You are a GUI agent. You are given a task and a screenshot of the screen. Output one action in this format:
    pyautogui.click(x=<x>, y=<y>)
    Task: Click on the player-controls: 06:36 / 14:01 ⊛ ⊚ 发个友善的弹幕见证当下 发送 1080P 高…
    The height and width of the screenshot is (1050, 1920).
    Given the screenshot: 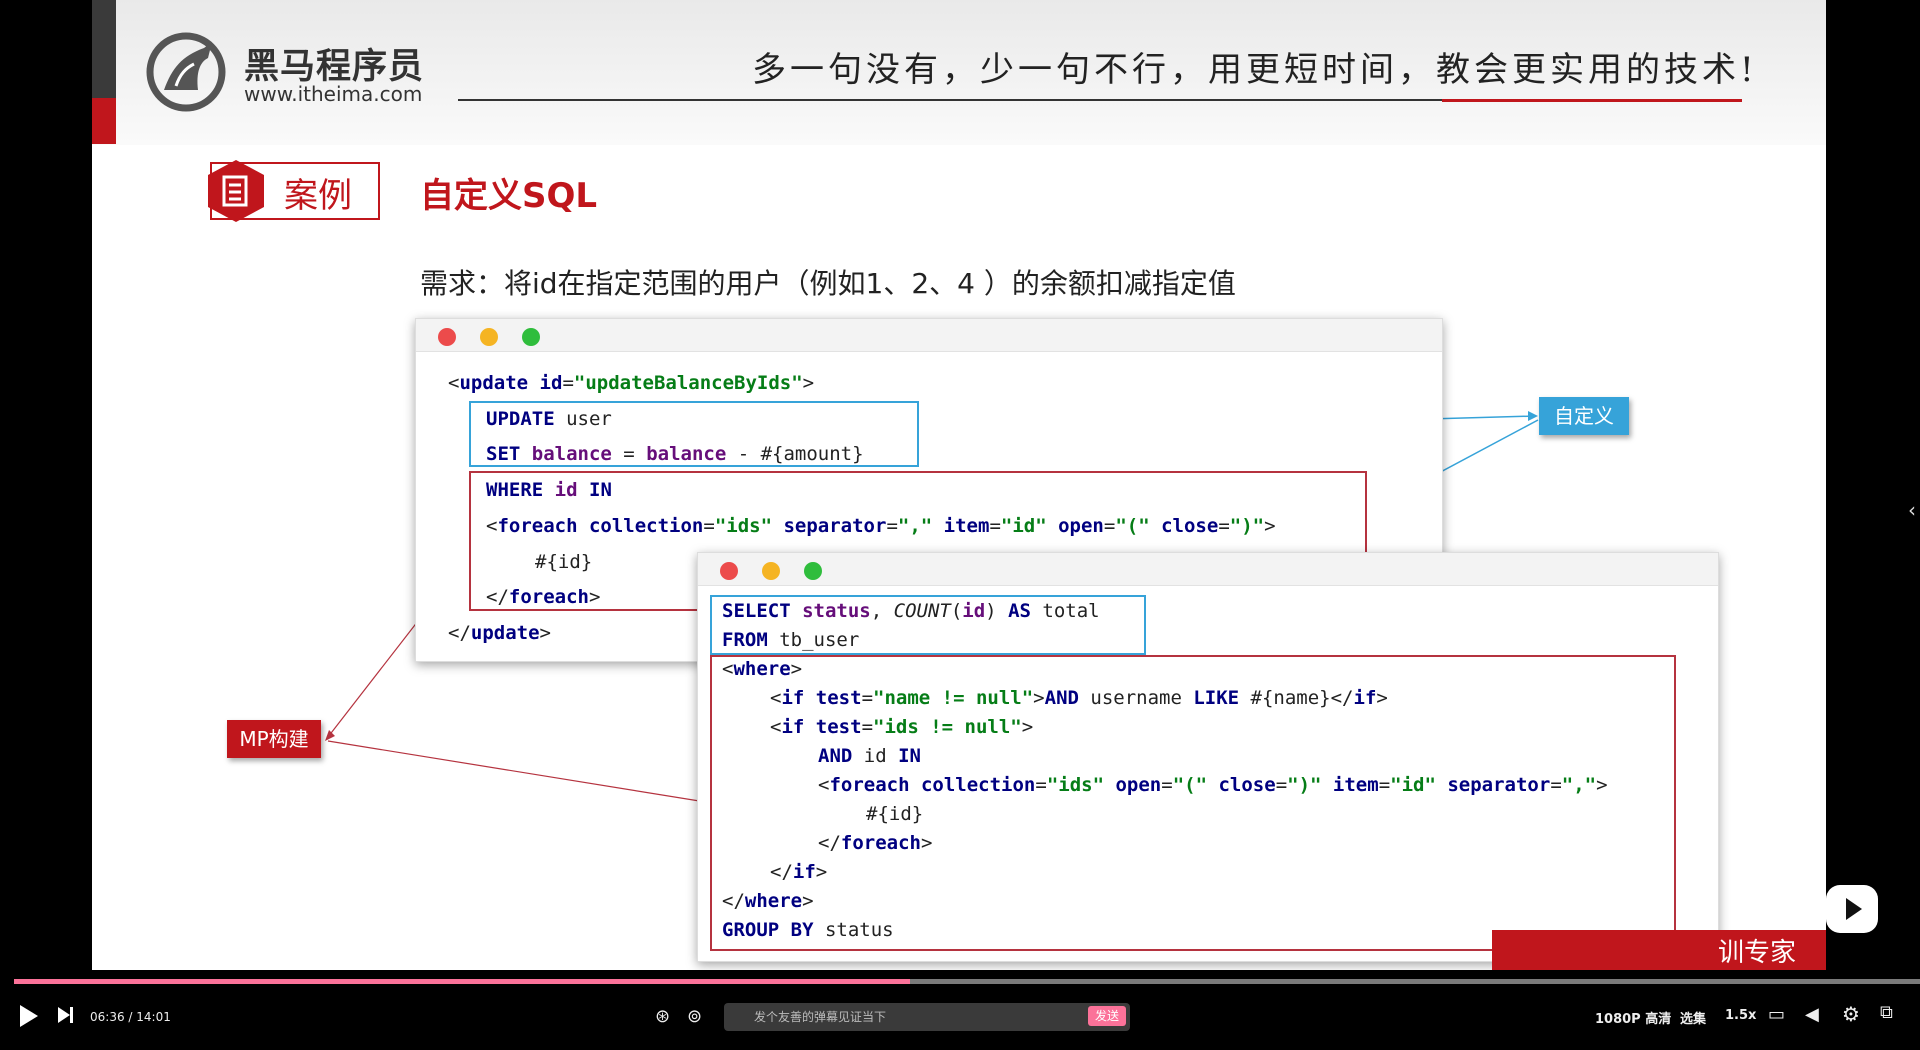 What is the action you would take?
    pyautogui.click(x=960, y=1020)
    